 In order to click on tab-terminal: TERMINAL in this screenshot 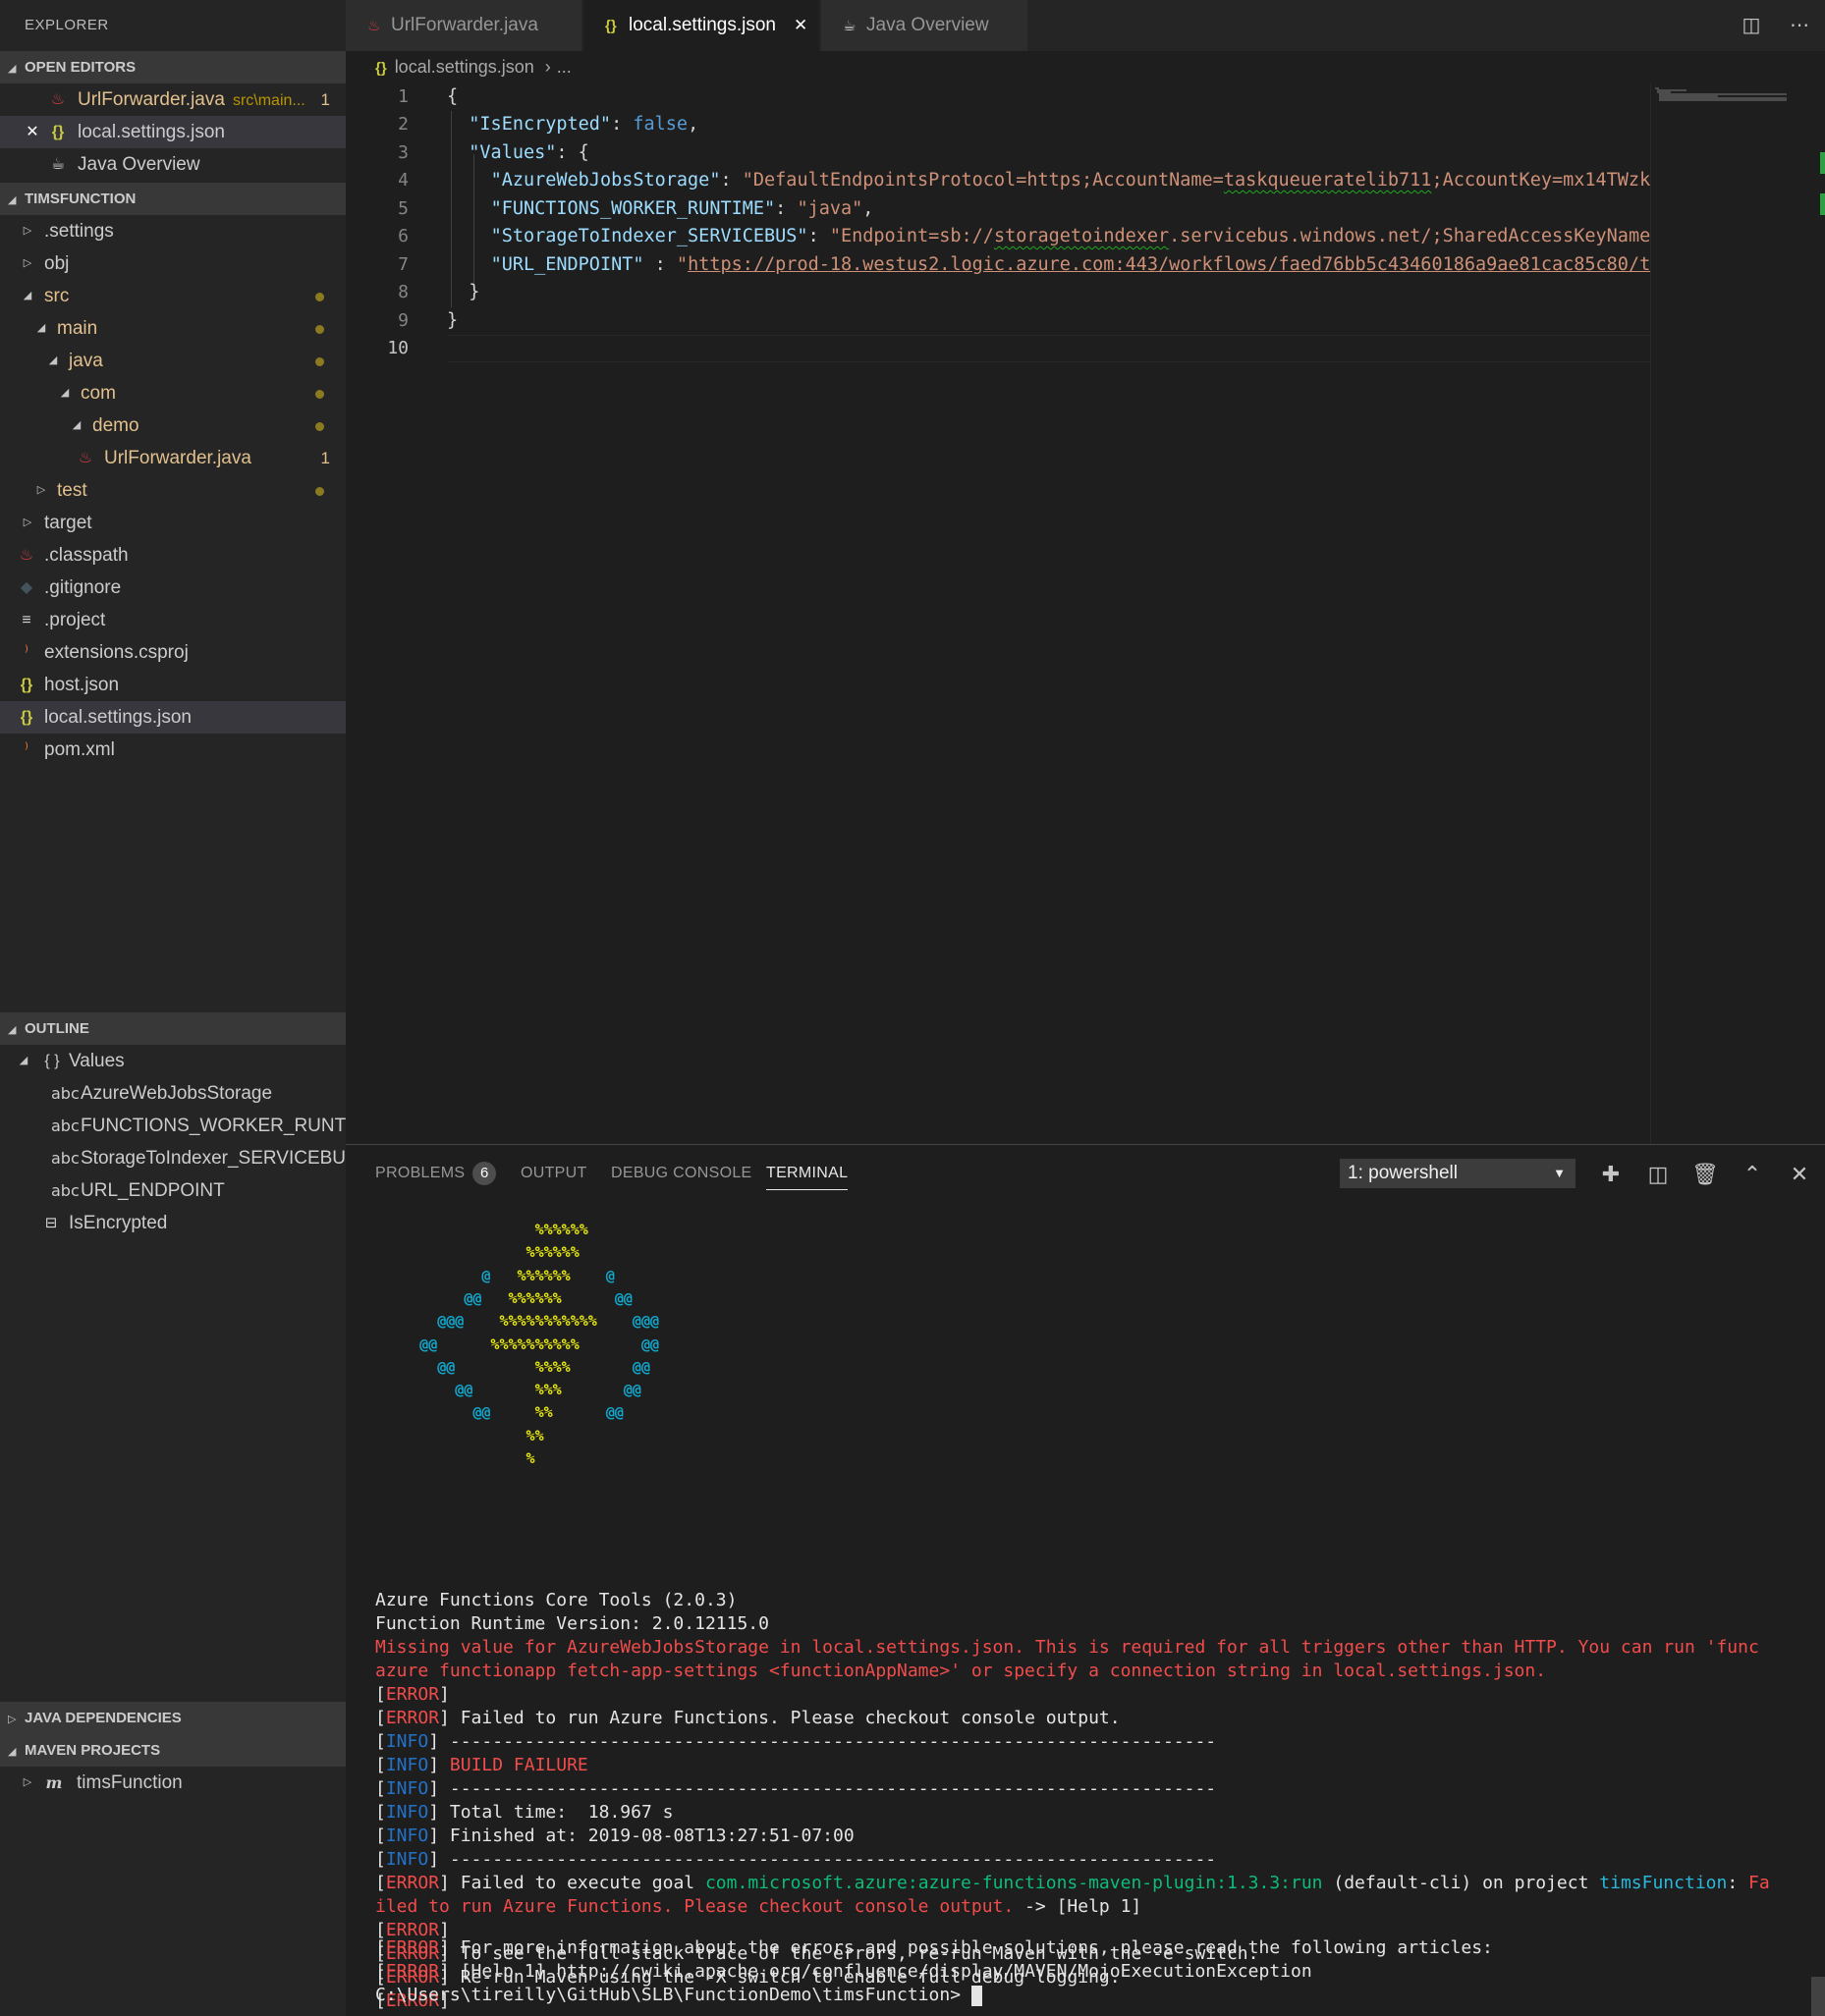, I will do `click(807, 1174)`.